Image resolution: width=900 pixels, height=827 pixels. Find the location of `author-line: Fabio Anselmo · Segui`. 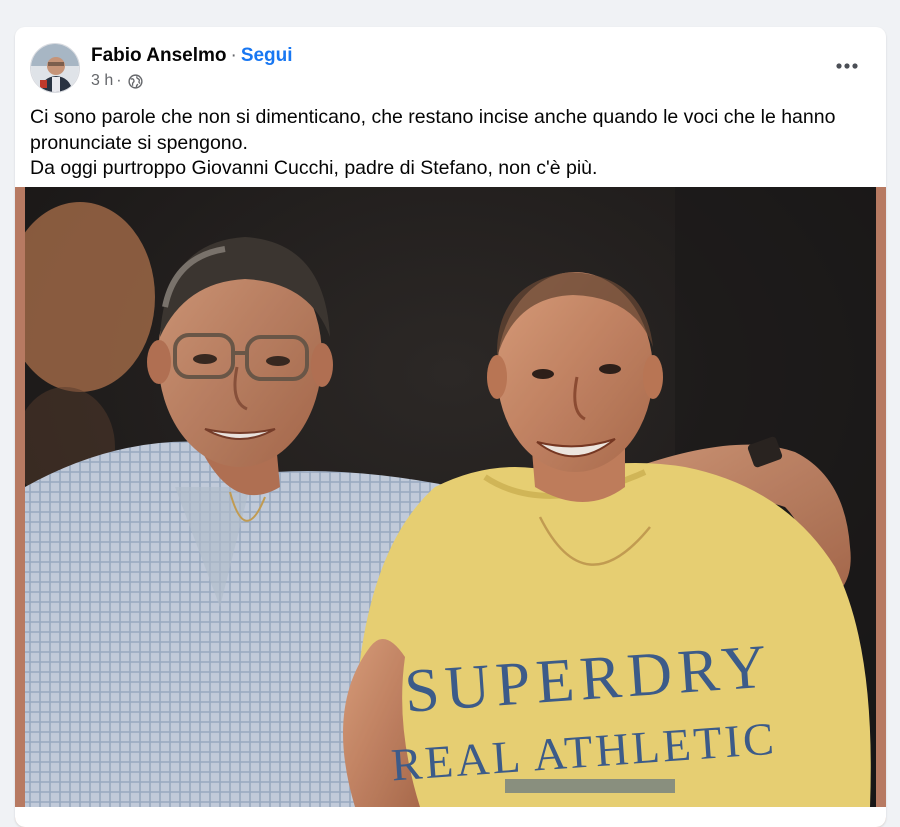

author-line: Fabio Anselmo · Segui is located at coordinates (192, 56).